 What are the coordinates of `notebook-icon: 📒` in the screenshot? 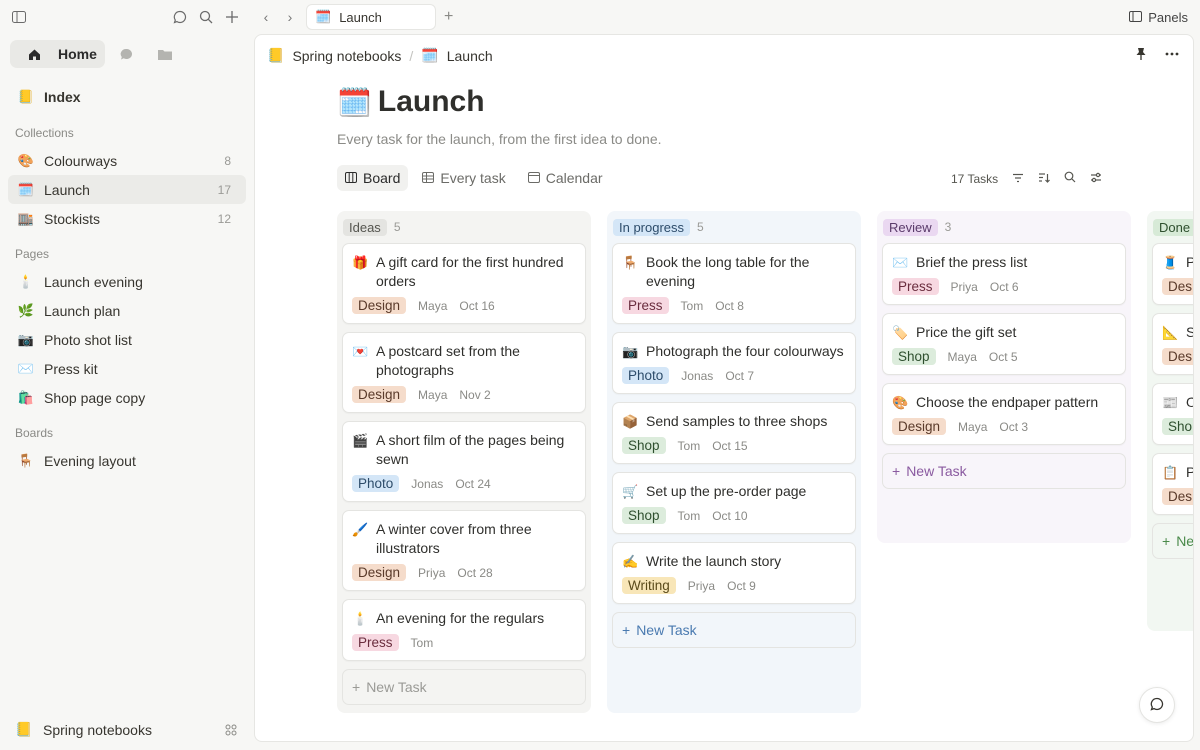 It's located at (276, 55).